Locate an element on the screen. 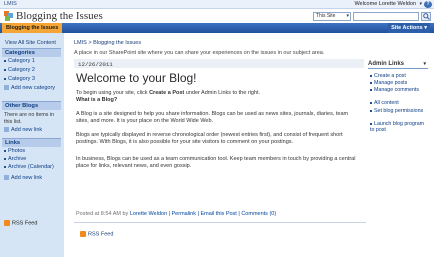 The height and width of the screenshot is (257, 434). add-new-category-link: Add new category is located at coordinates (32, 88).